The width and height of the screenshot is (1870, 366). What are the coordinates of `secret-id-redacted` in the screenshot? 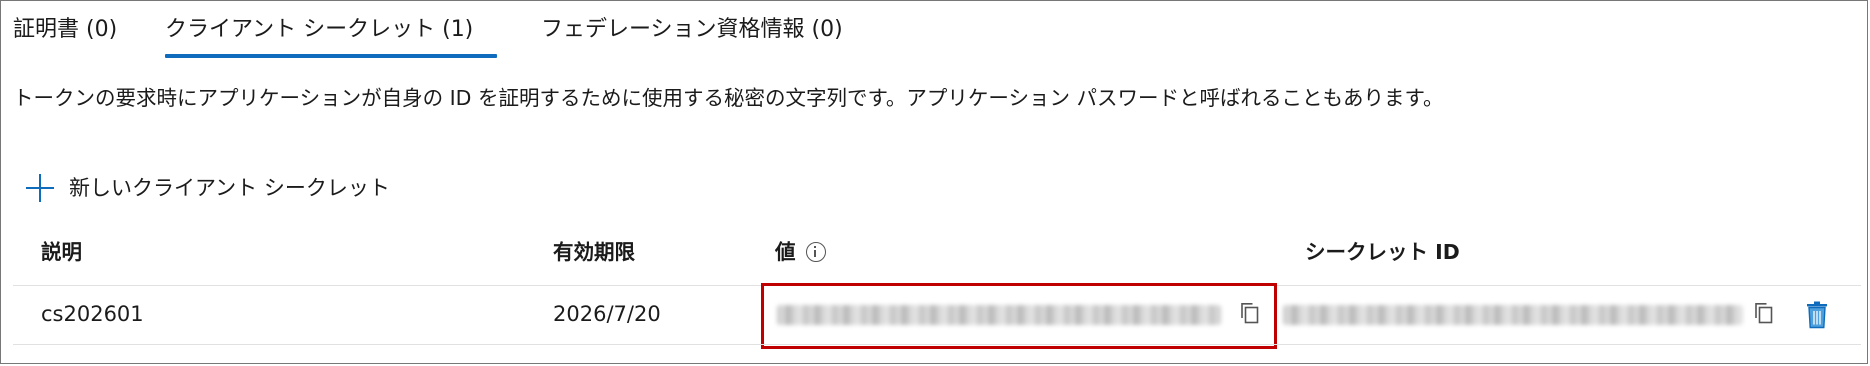 It's located at (1513, 315).